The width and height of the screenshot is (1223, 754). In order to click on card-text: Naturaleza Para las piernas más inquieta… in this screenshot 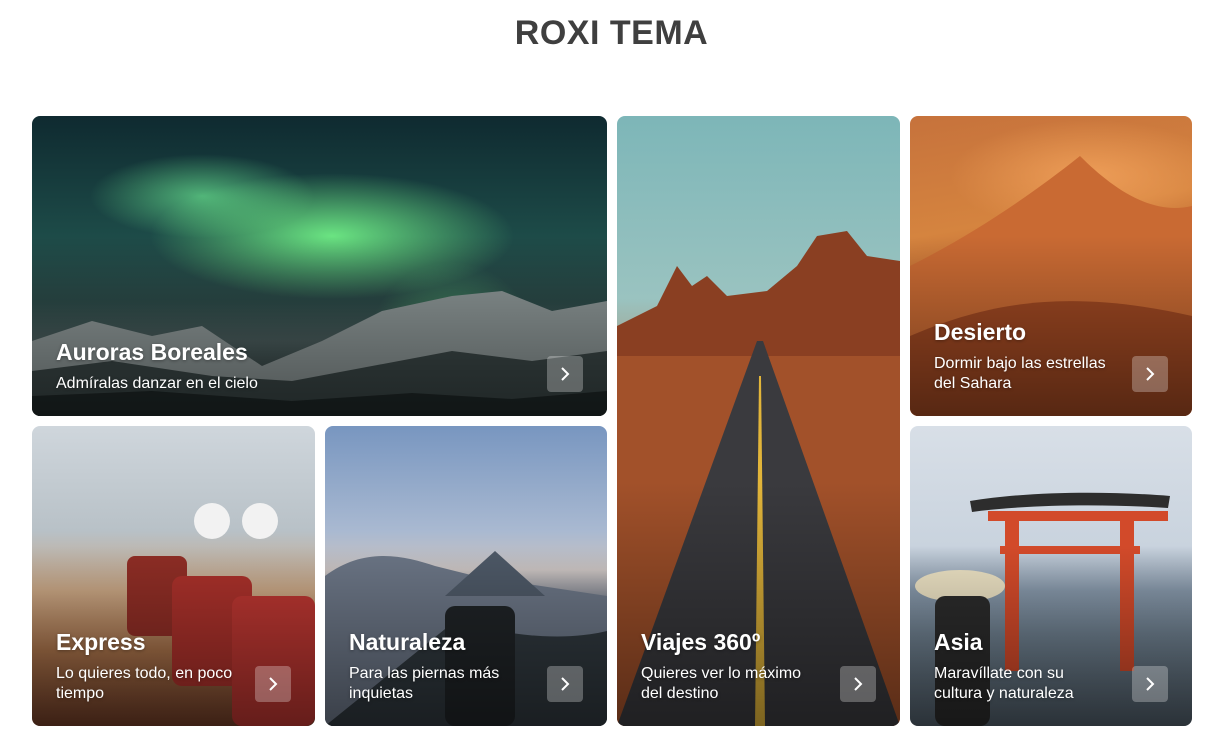, I will do `click(438, 666)`.